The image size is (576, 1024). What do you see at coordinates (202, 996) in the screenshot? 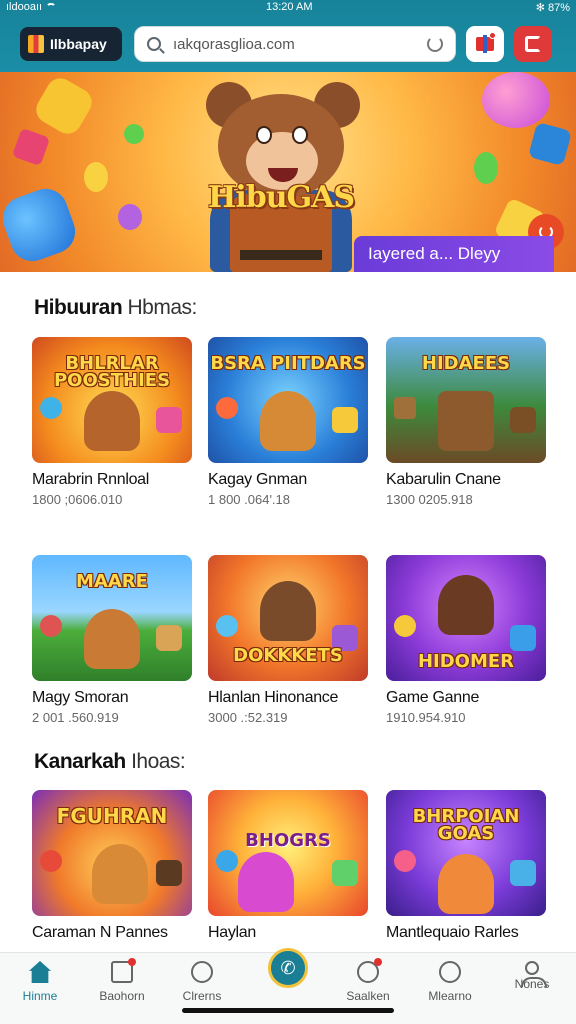
I see `nav-label: Clrerns` at bounding box center [202, 996].